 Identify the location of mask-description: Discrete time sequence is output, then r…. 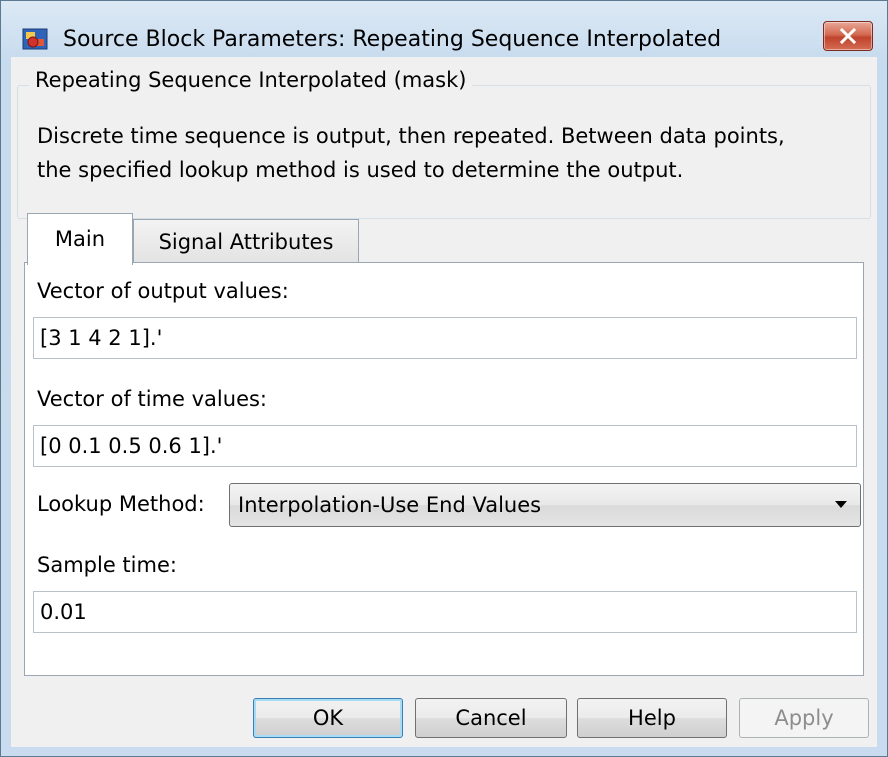
(452, 153).